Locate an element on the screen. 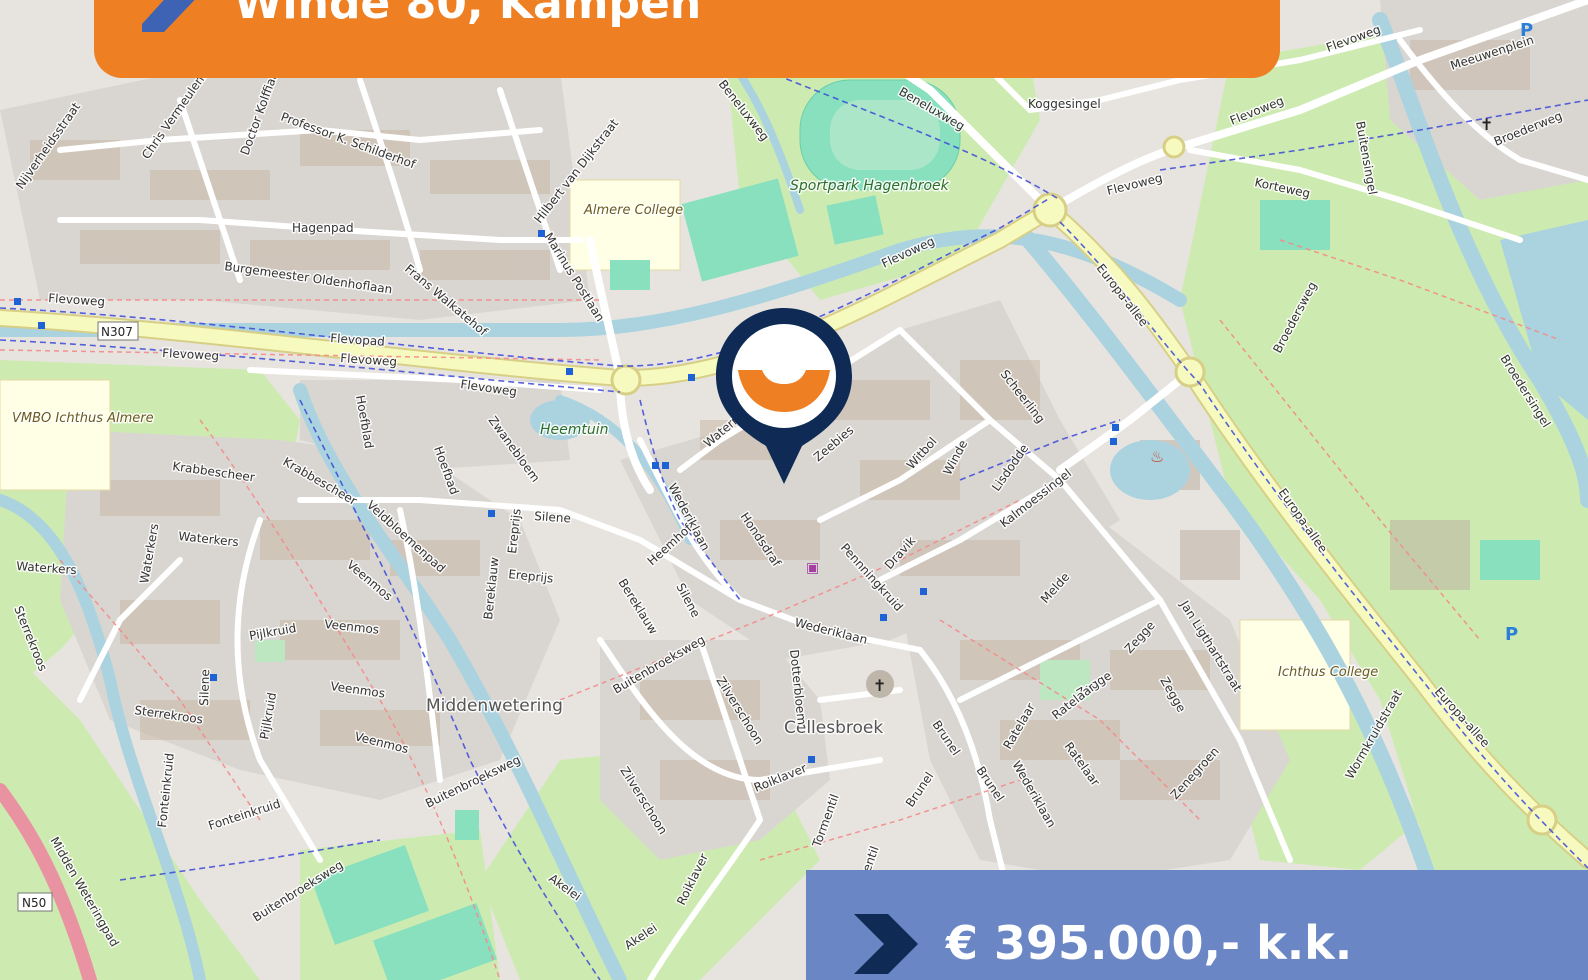 The width and height of the screenshot is (1588, 980). area-label-middenwetering: Middenwetering is located at coordinates (494, 706).